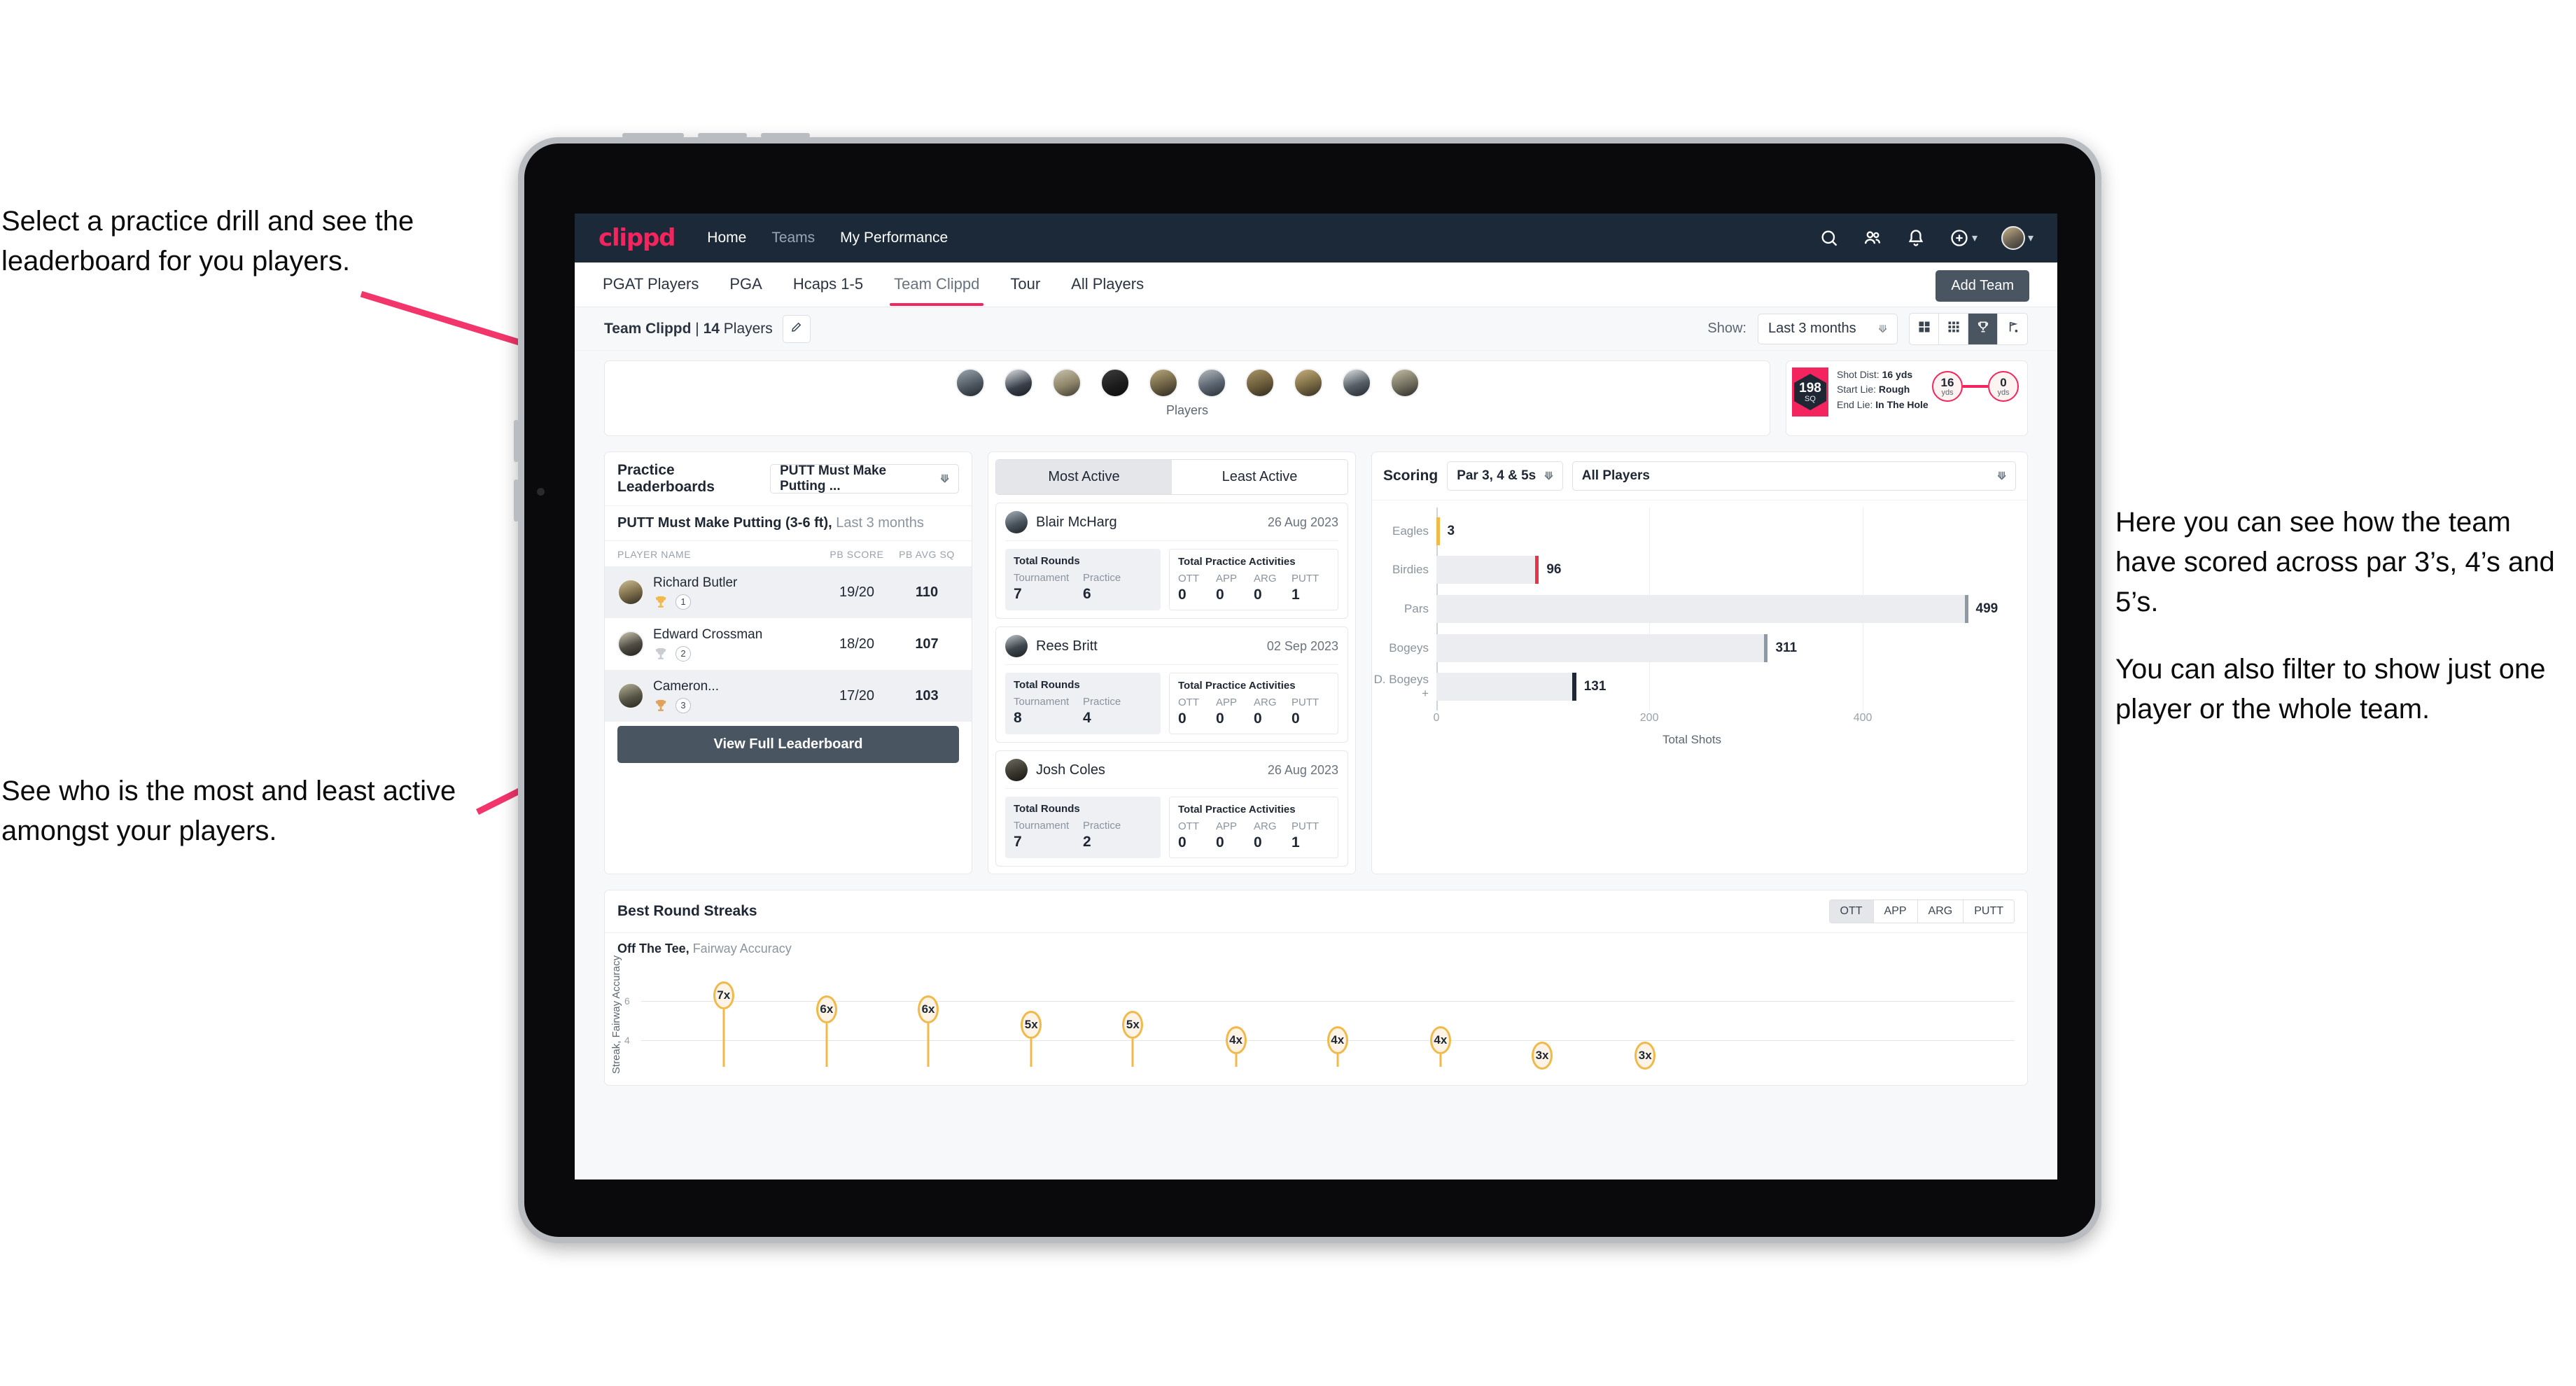 The width and height of the screenshot is (2576, 1386). What do you see at coordinates (660, 602) in the screenshot?
I see `trophy-icon` at bounding box center [660, 602].